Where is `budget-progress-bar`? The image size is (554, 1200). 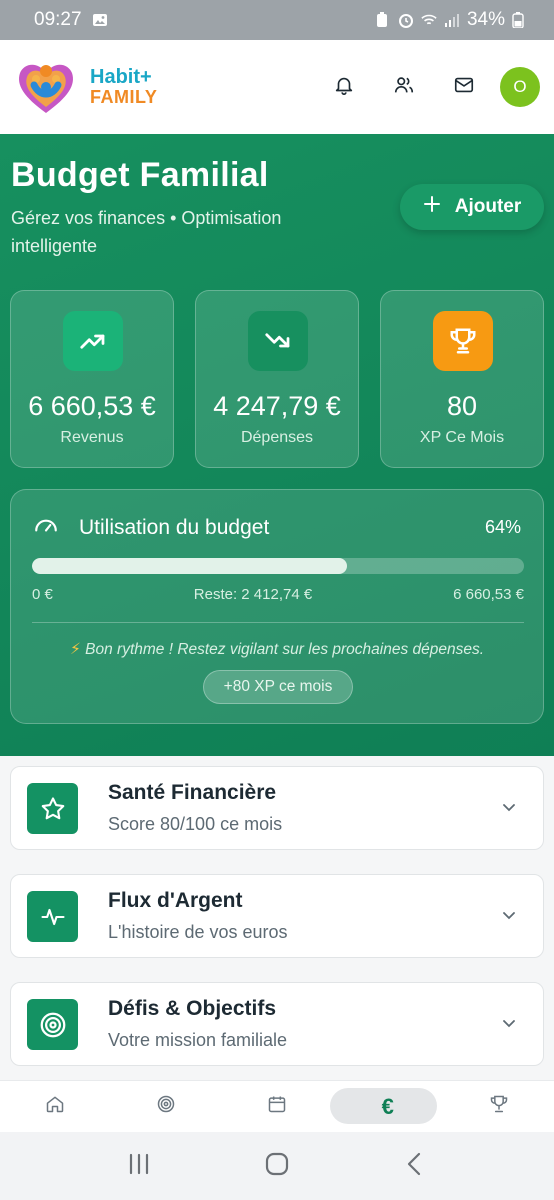 budget-progress-bar is located at coordinates (278, 566).